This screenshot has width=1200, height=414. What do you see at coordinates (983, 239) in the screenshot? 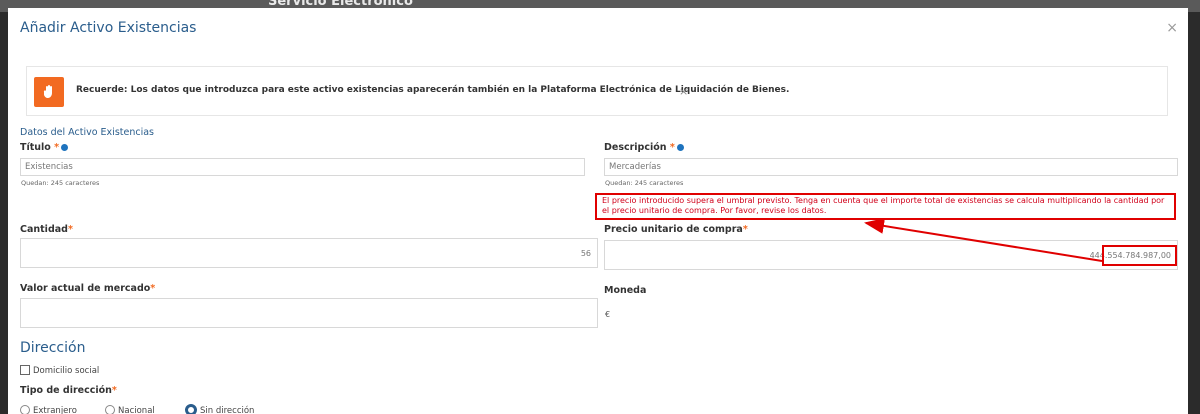
I see `annotation-arrow` at bounding box center [983, 239].